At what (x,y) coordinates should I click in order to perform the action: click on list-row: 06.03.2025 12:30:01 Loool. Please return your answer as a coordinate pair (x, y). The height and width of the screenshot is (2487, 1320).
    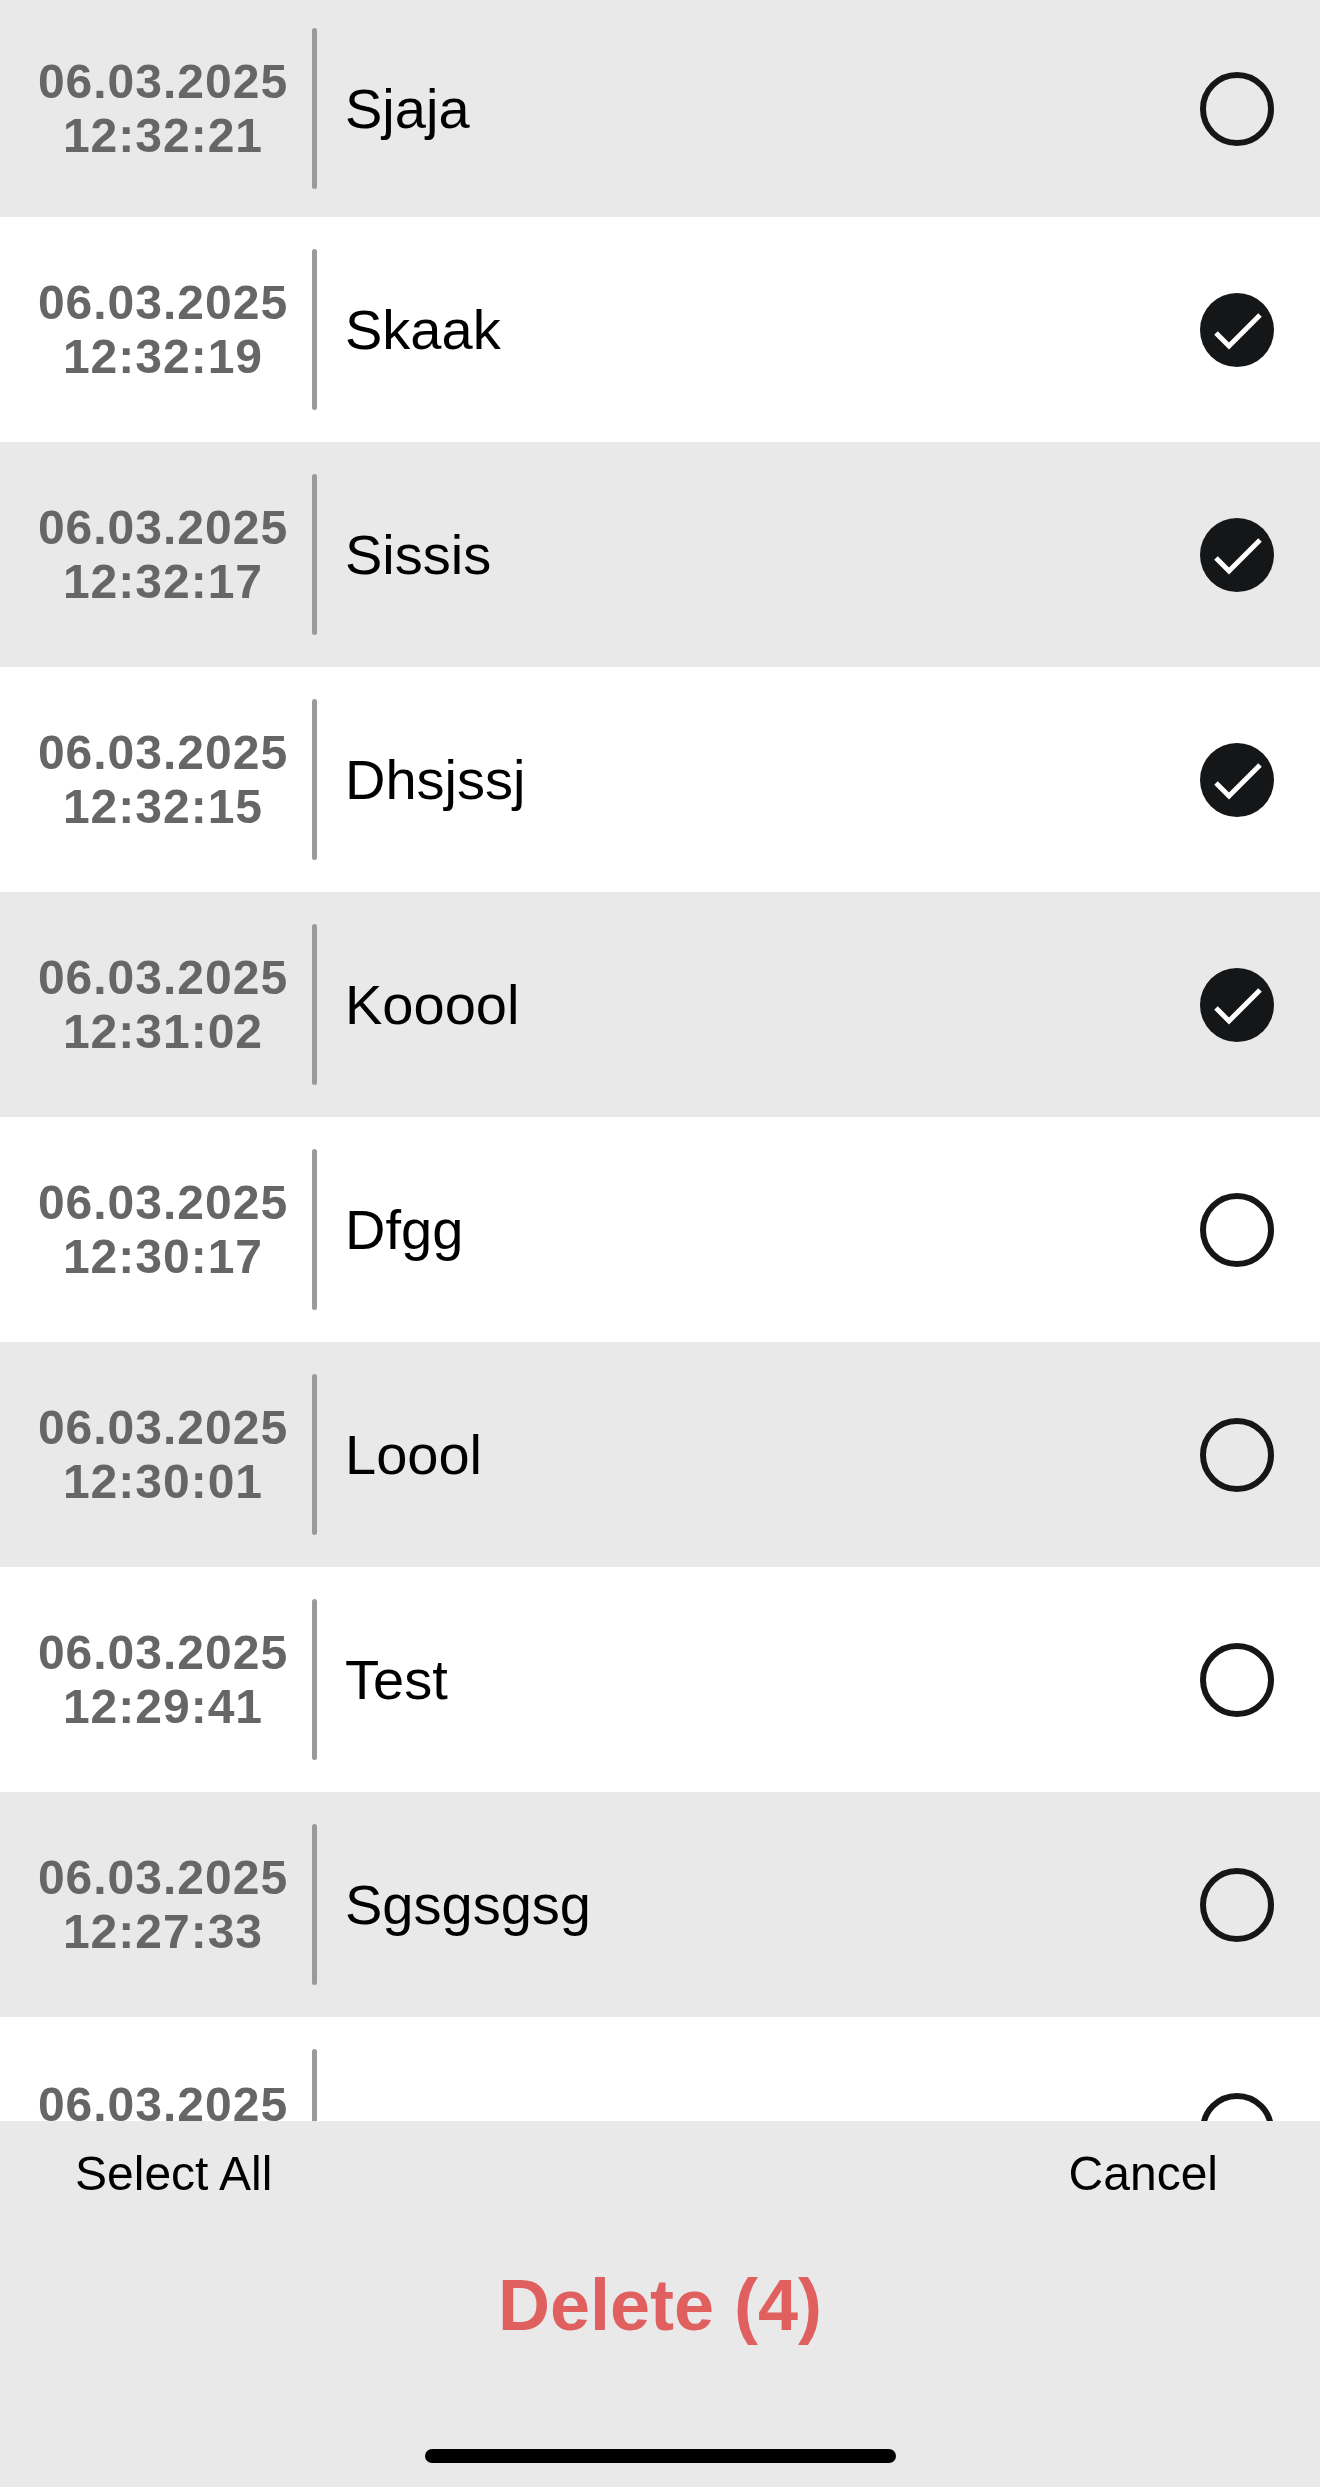
    Looking at the image, I should click on (660, 1454).